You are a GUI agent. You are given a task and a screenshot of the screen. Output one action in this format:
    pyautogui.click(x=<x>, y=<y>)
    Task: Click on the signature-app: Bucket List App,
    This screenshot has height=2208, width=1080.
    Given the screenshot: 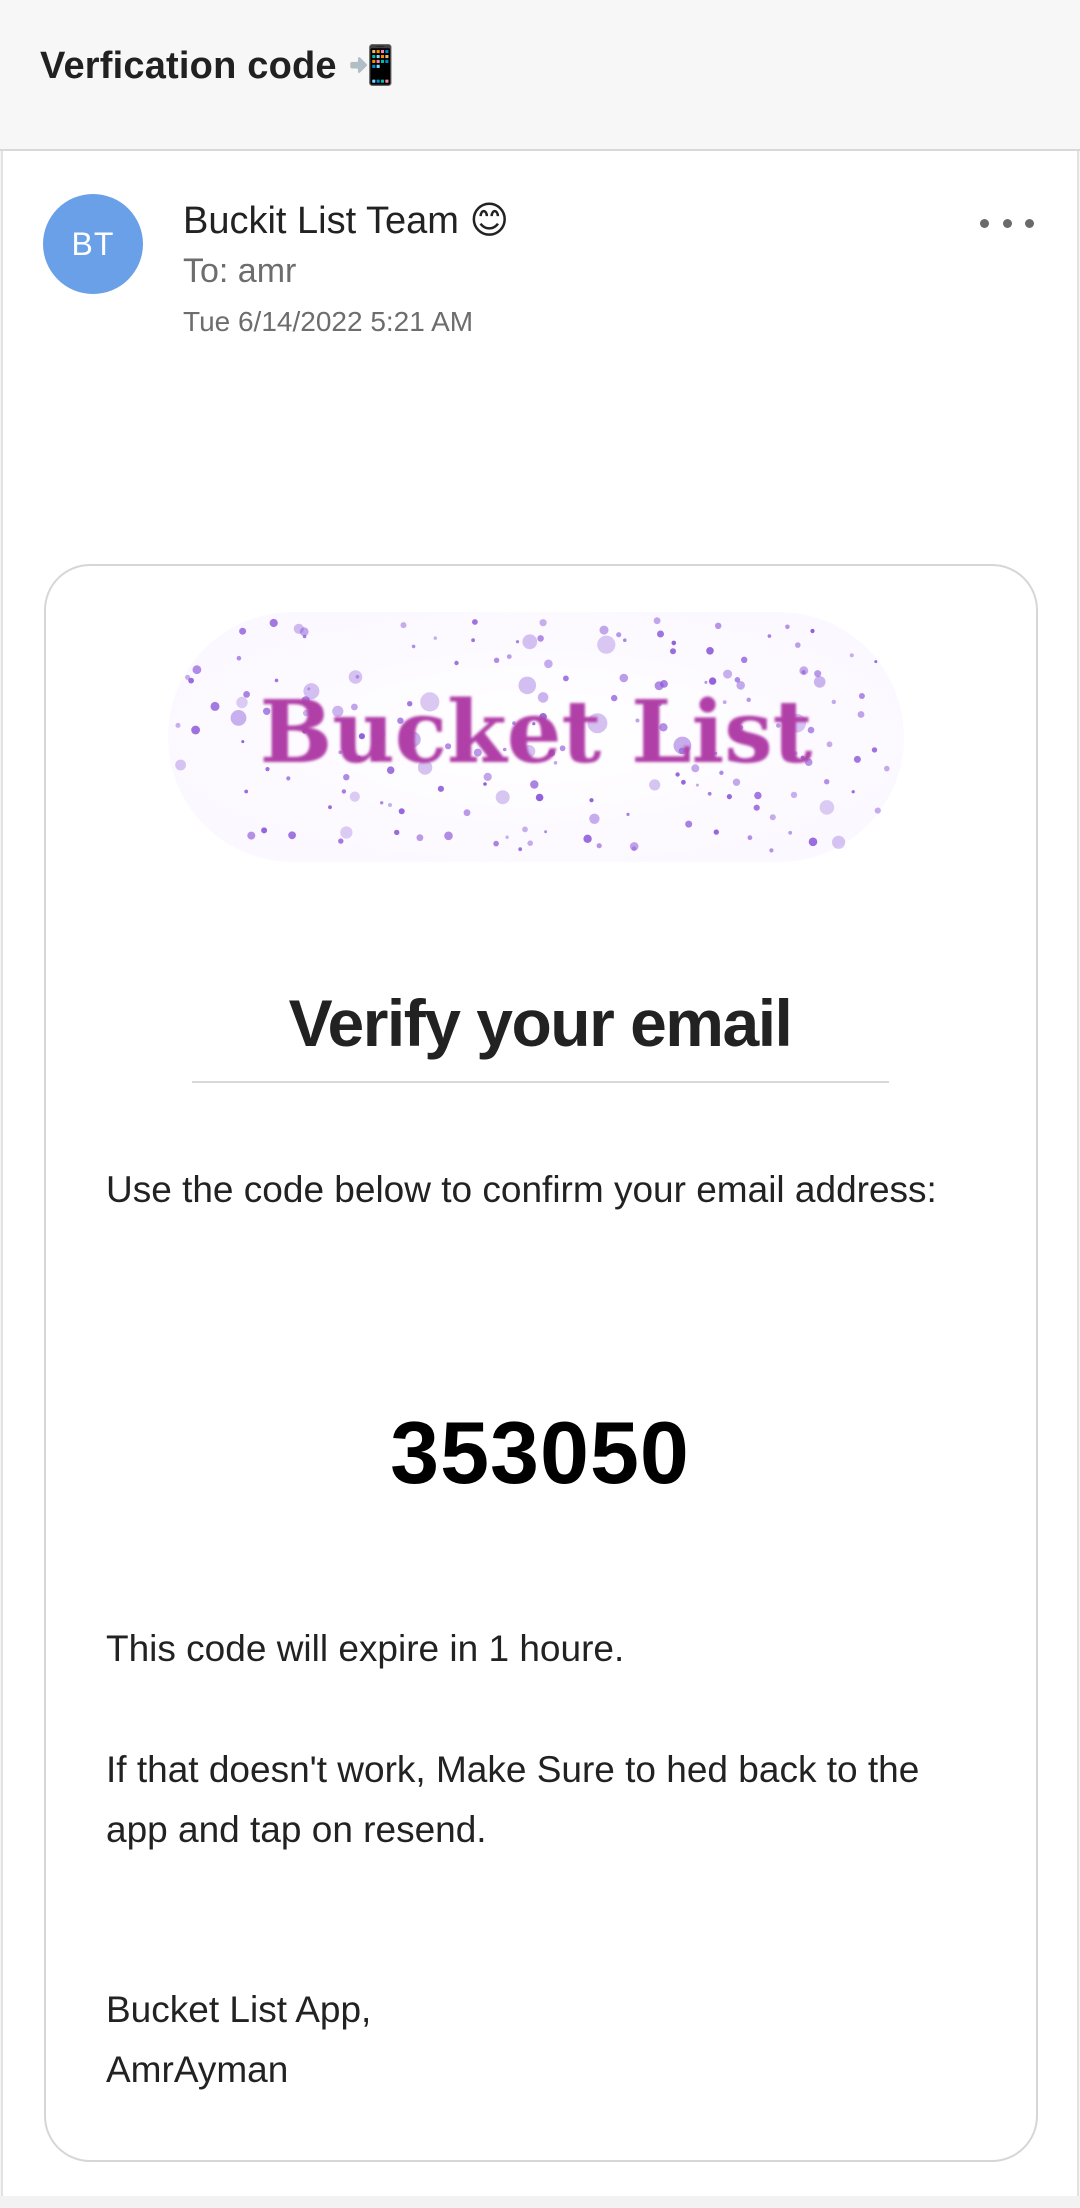 What is the action you would take?
    pyautogui.click(x=239, y=2009)
    